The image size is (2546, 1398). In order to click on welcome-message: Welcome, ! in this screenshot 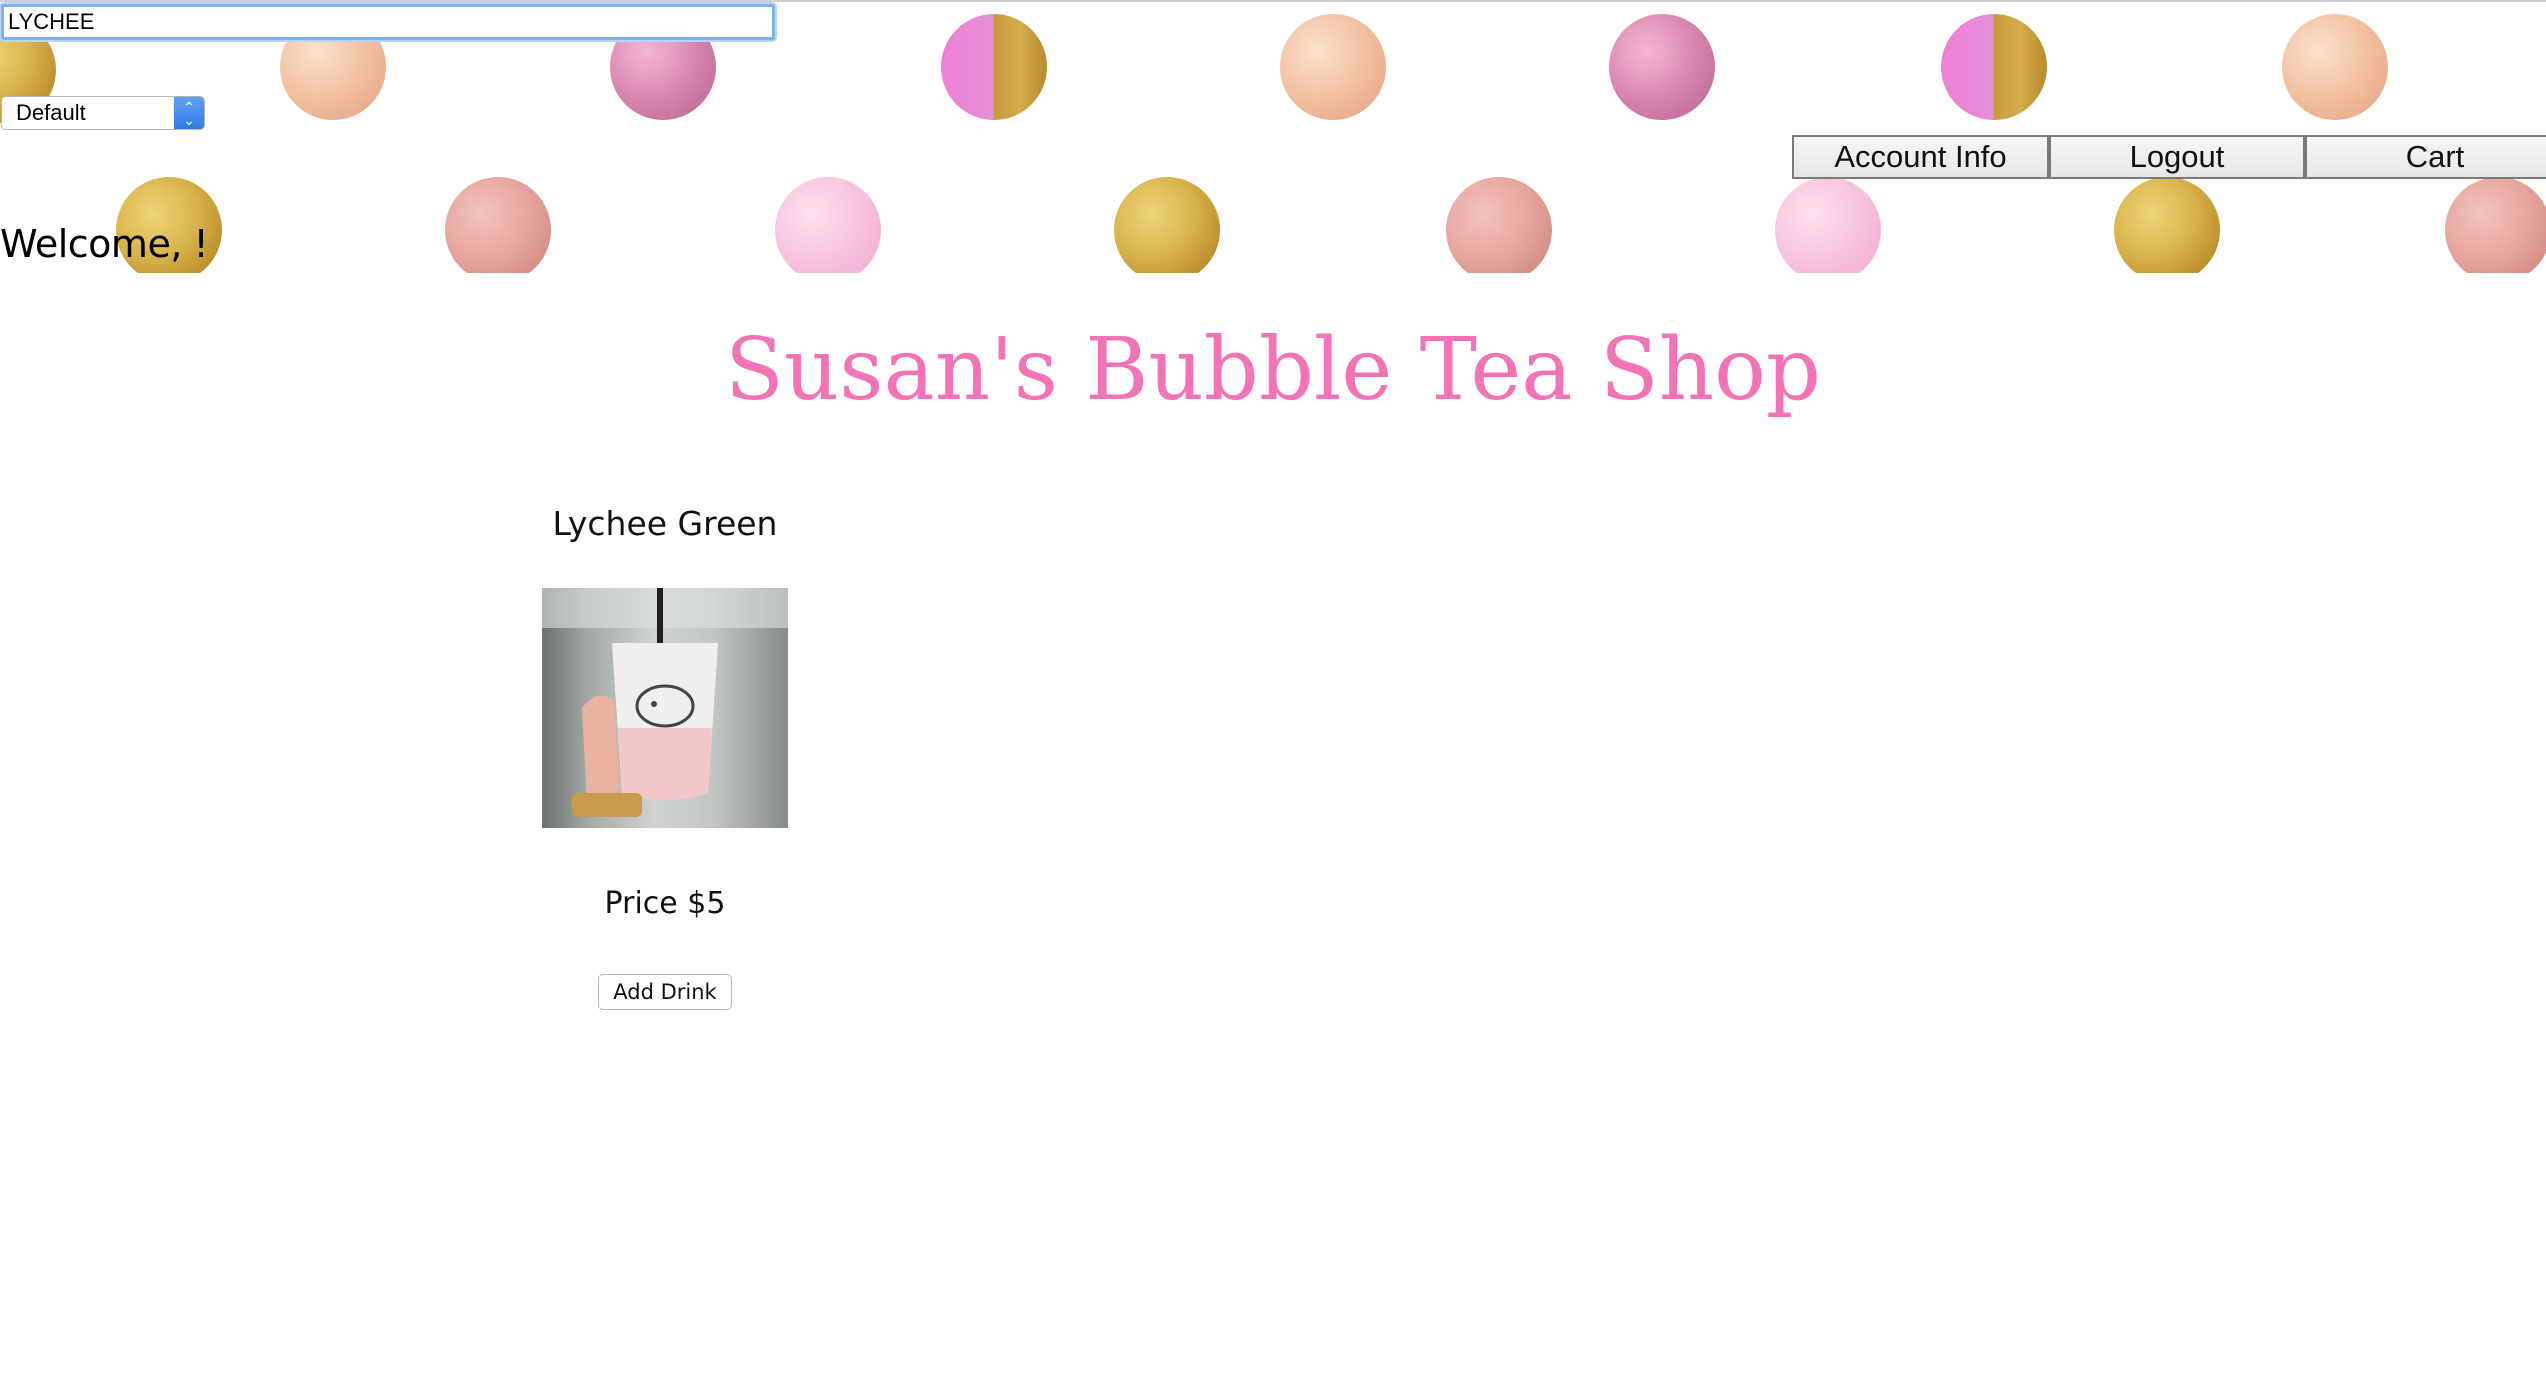, I will do `click(104, 244)`.